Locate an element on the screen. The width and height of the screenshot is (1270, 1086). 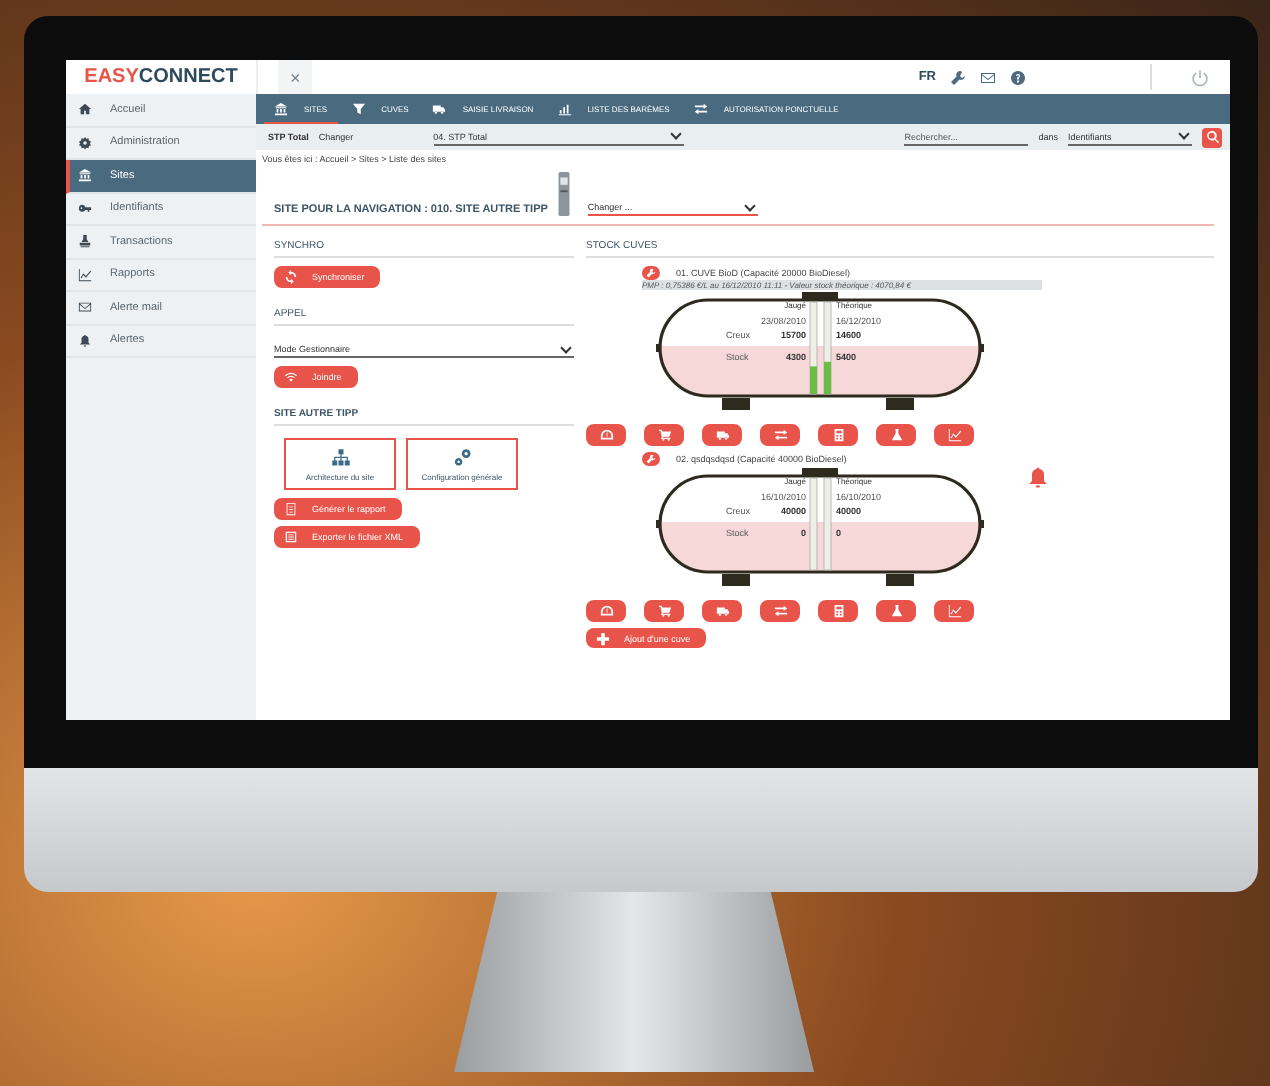
bars-icon is located at coordinates (564, 108).